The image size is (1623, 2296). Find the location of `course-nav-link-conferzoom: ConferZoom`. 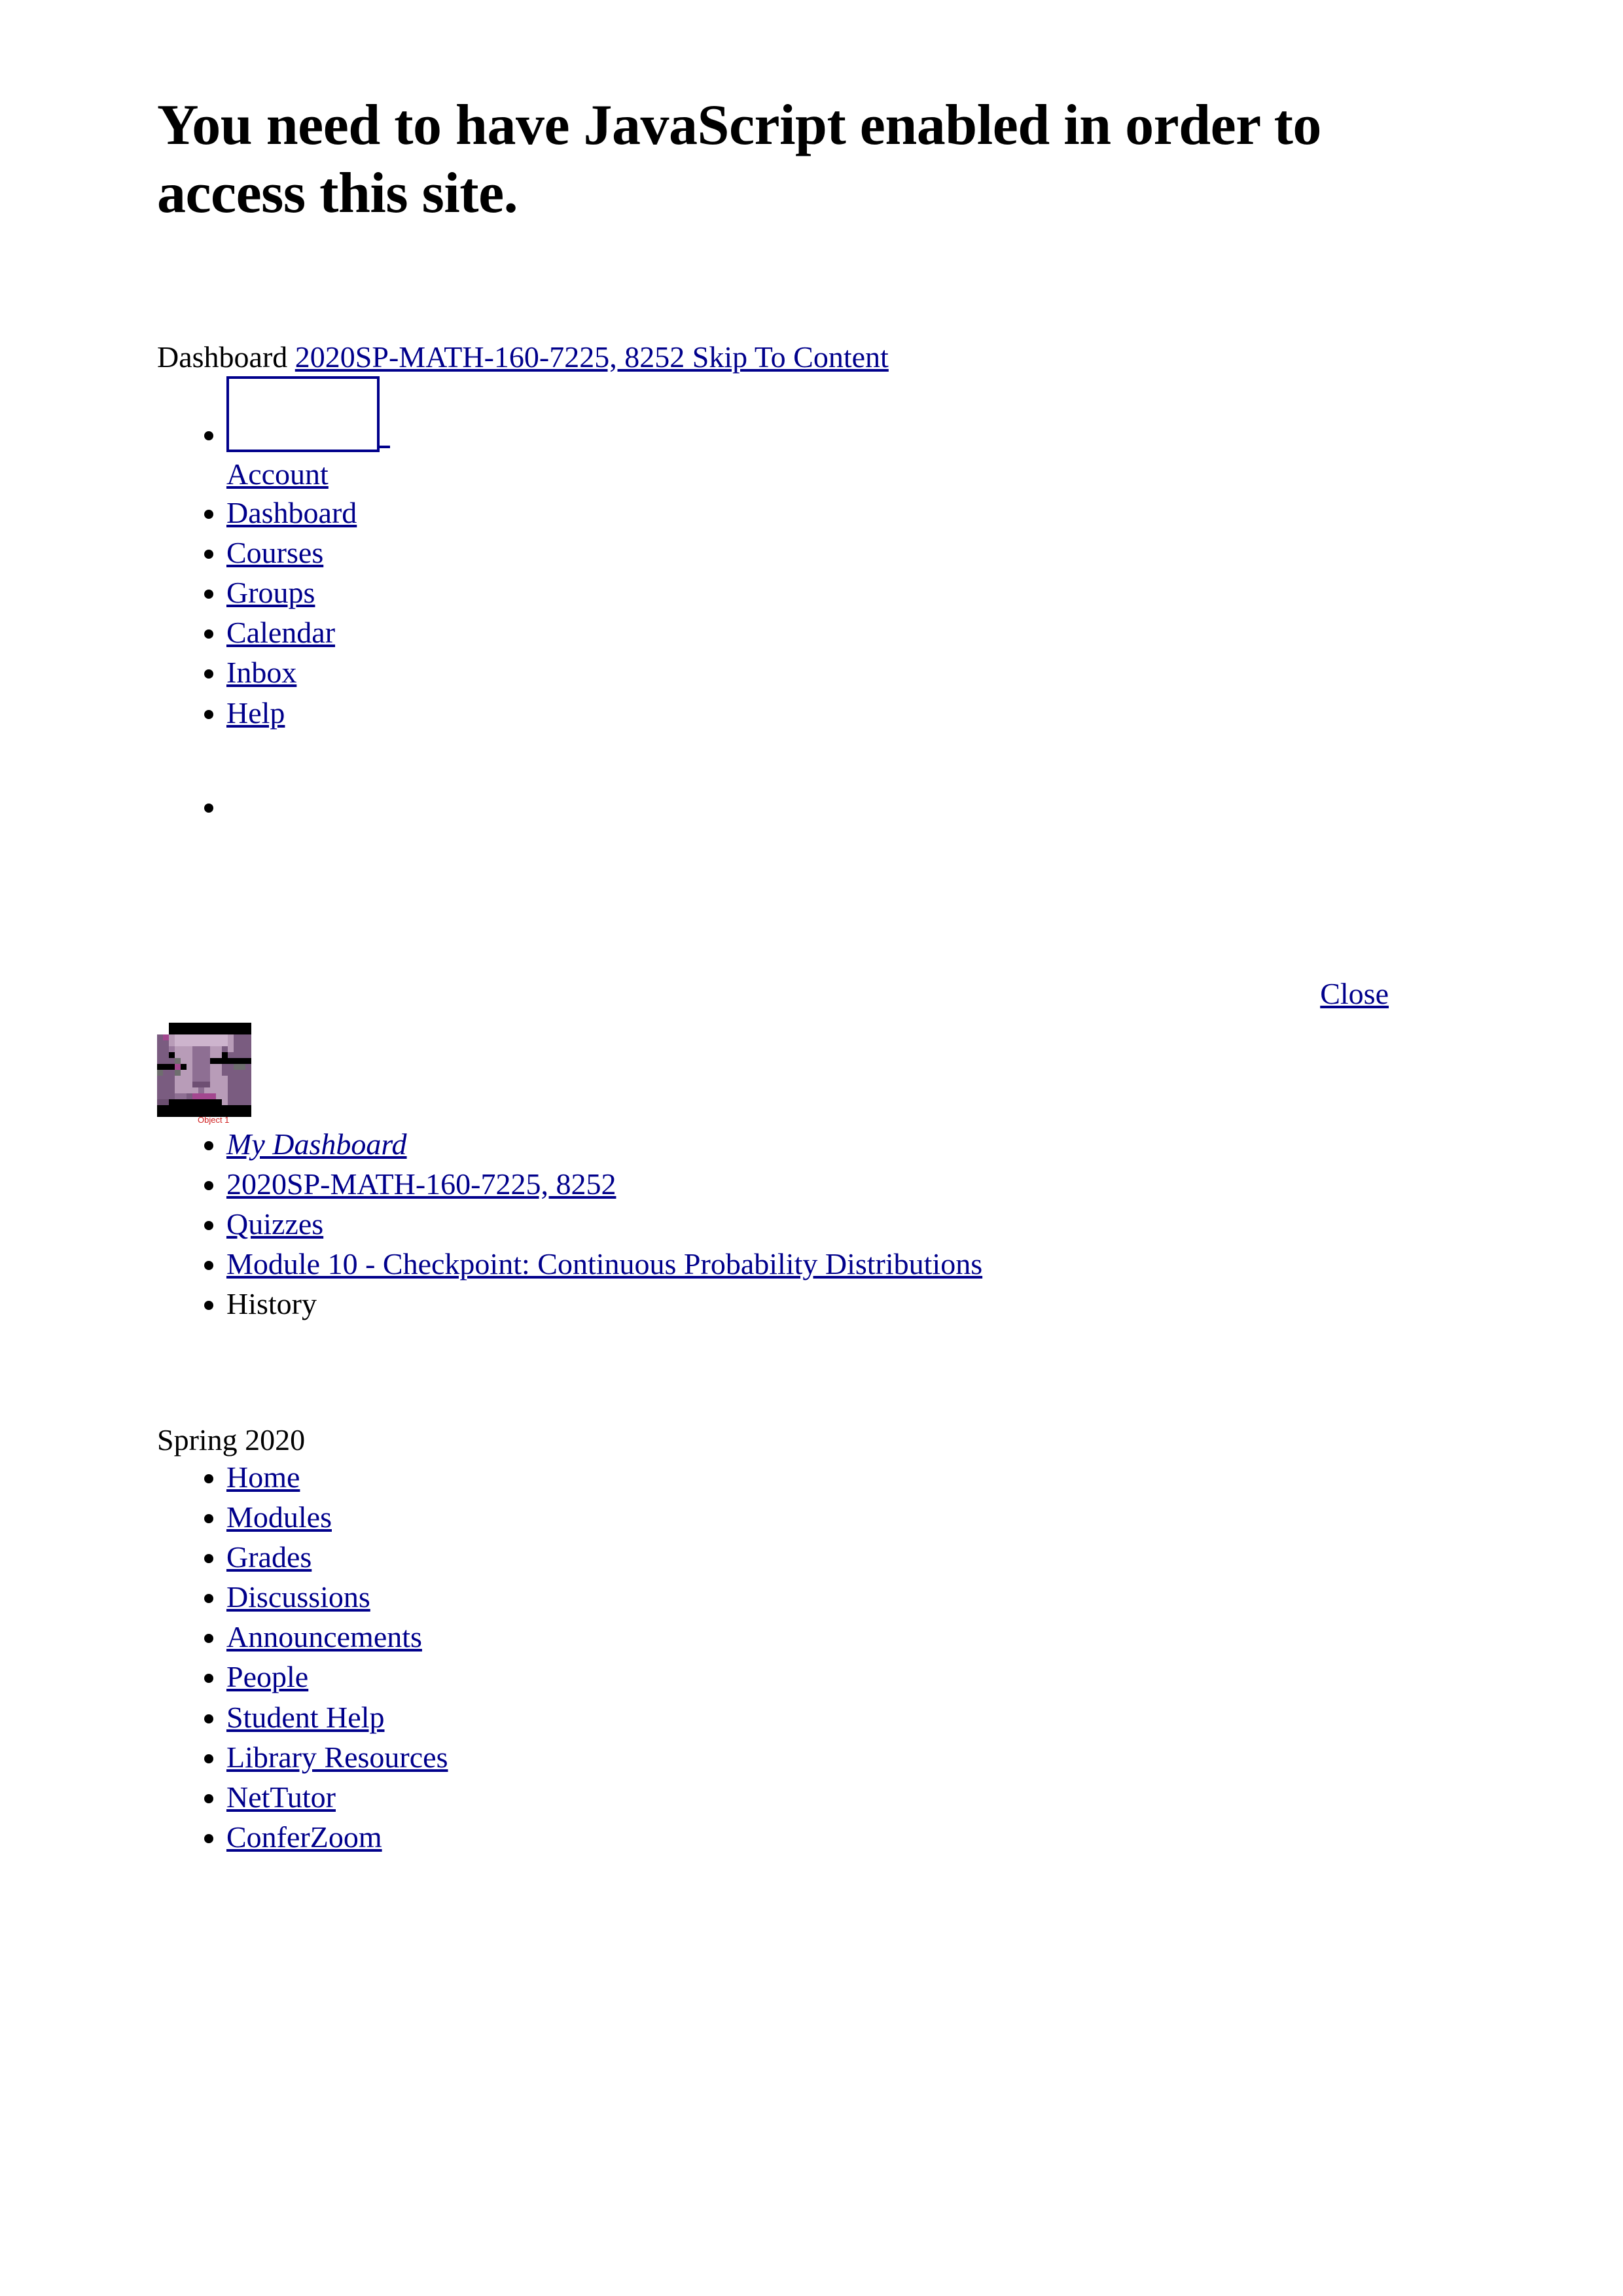

course-nav-link-conferzoom: ConferZoom is located at coordinates (304, 1837).